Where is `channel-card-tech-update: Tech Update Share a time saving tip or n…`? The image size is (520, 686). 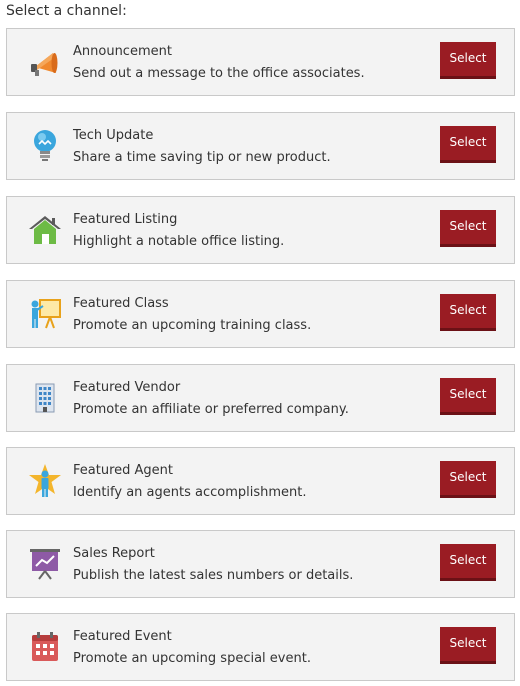 channel-card-tech-update: Tech Update Share a time saving tip or n… is located at coordinates (260, 146).